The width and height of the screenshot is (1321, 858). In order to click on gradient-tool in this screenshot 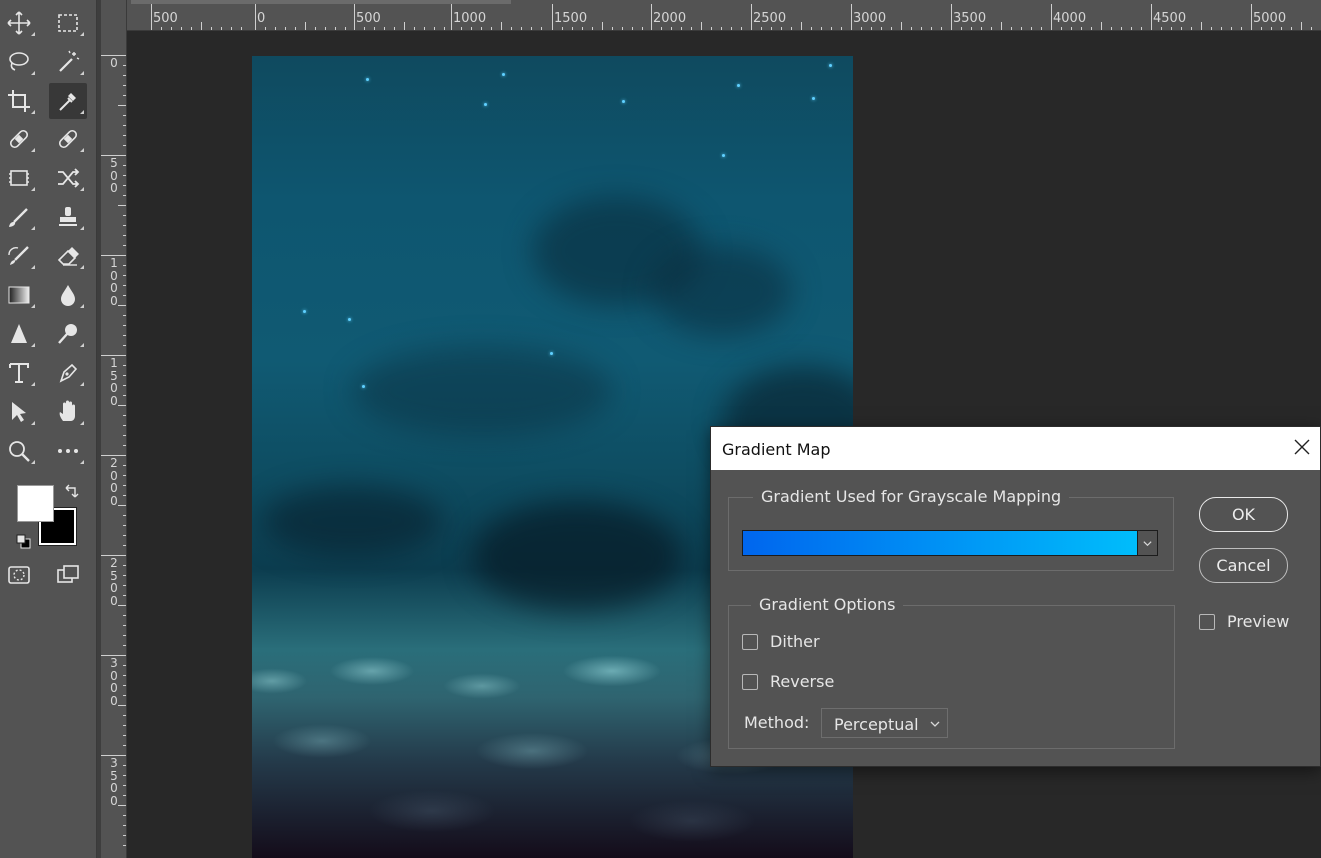, I will do `click(19, 295)`.